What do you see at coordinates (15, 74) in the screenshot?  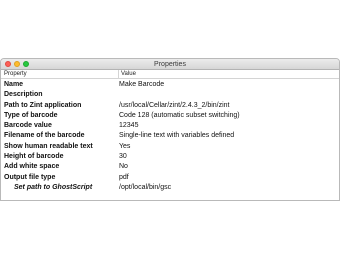 I see `column-header-property: Property` at bounding box center [15, 74].